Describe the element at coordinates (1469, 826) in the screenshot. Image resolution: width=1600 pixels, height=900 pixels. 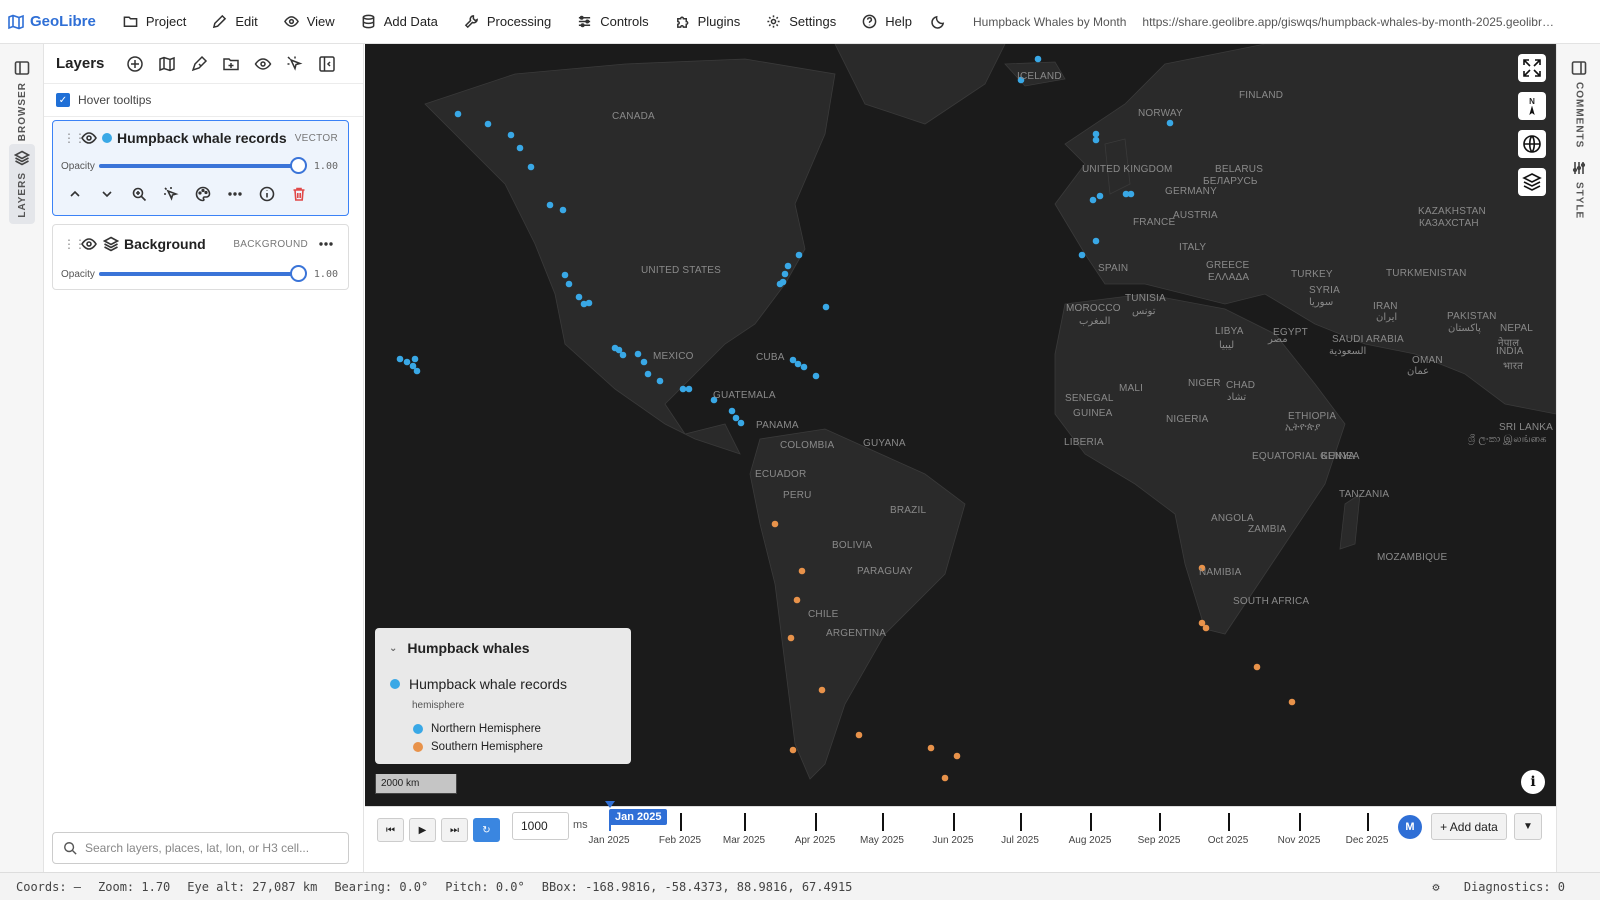
I see `add-data-button: + Add data` at that location.